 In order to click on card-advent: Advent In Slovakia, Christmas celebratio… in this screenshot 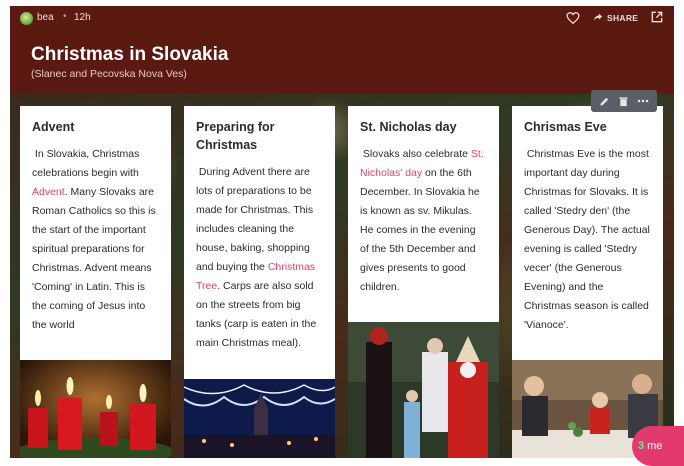, I will do `click(95, 233)`.